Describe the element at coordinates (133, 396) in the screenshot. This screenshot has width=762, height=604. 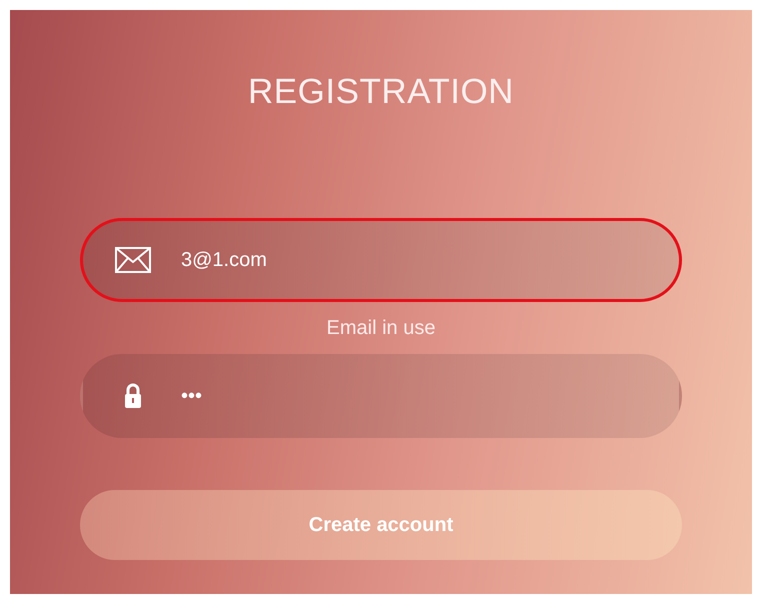
I see `lock-icon` at that location.